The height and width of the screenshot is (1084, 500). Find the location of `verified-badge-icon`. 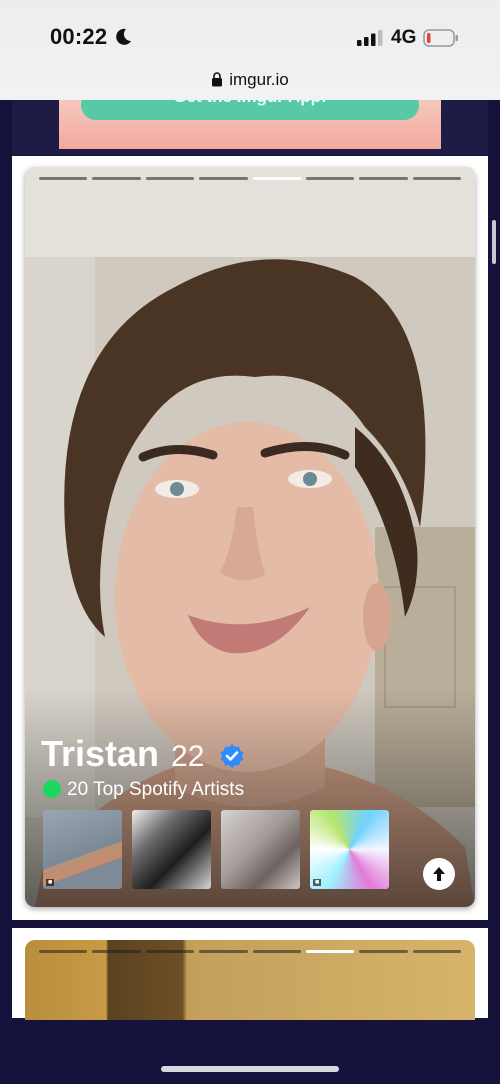

verified-badge-icon is located at coordinates (232, 756).